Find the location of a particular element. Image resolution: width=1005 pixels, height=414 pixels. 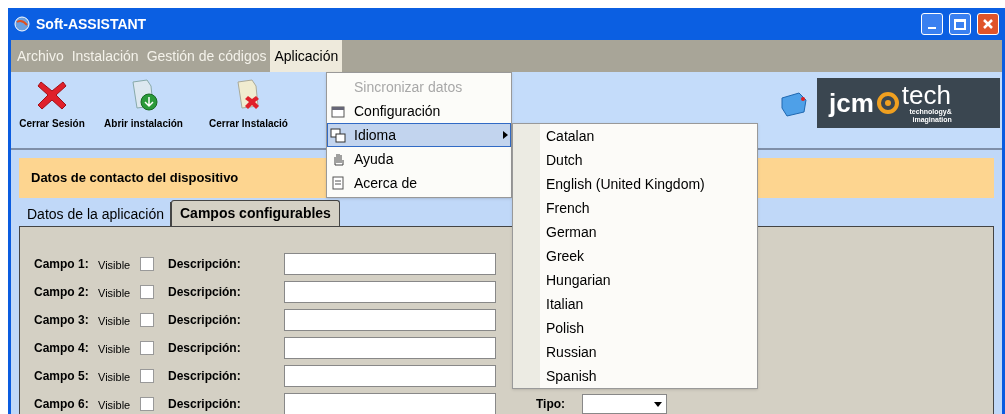

language-option: English (United Kingdom) is located at coordinates (625, 184).